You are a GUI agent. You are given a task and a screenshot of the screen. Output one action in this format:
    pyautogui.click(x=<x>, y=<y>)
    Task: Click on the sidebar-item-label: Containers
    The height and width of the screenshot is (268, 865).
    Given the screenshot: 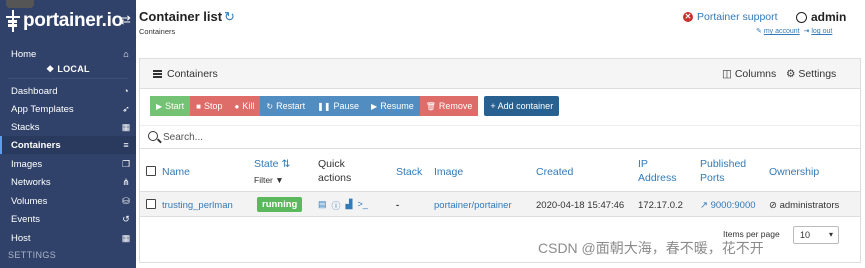 What is the action you would take?
    pyautogui.click(x=36, y=145)
    